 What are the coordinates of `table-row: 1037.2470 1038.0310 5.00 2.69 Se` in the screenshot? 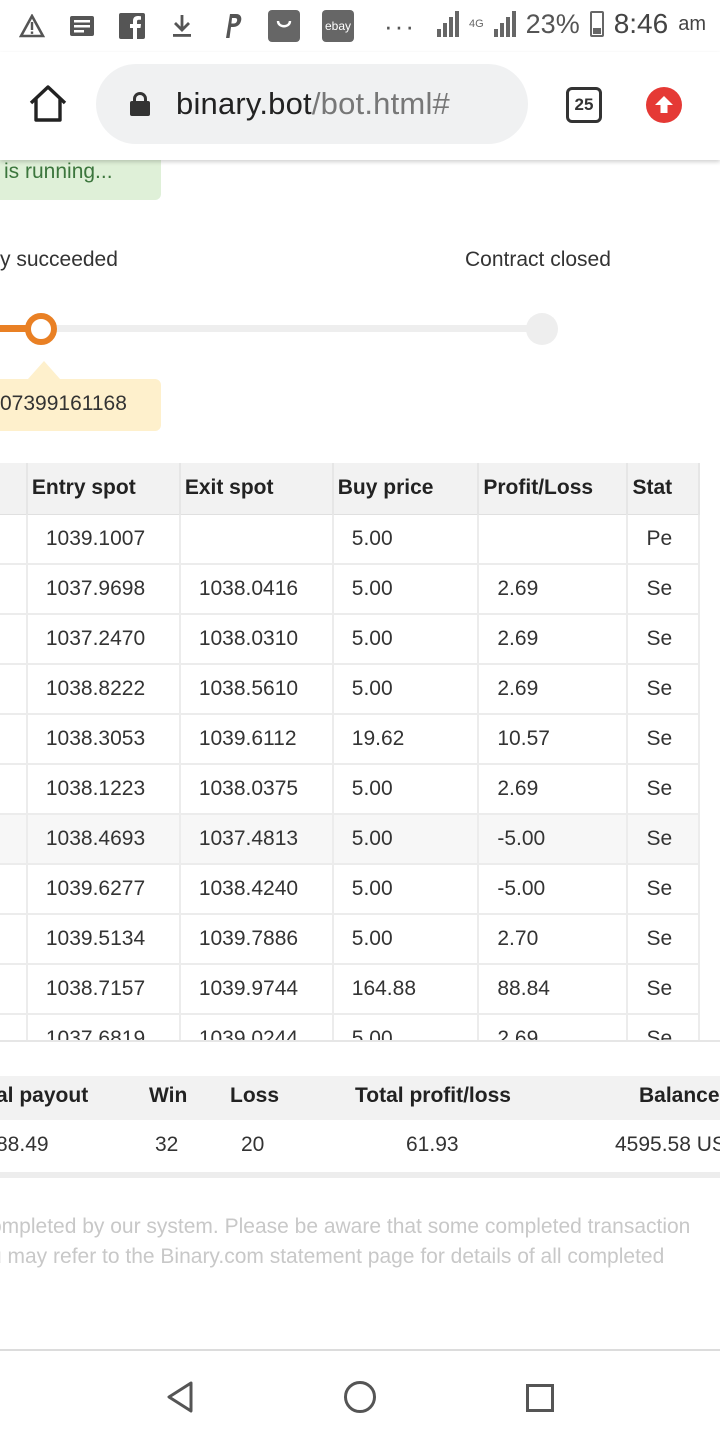 It's located at (350, 639).